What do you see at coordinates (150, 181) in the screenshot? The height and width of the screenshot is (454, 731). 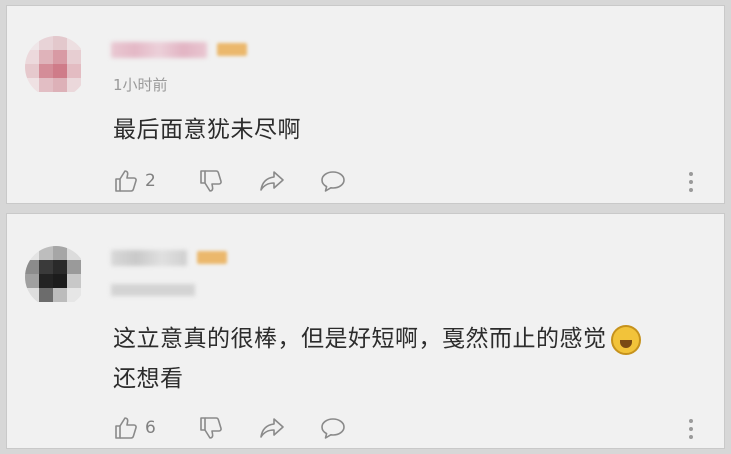 I see `like-count: 2` at bounding box center [150, 181].